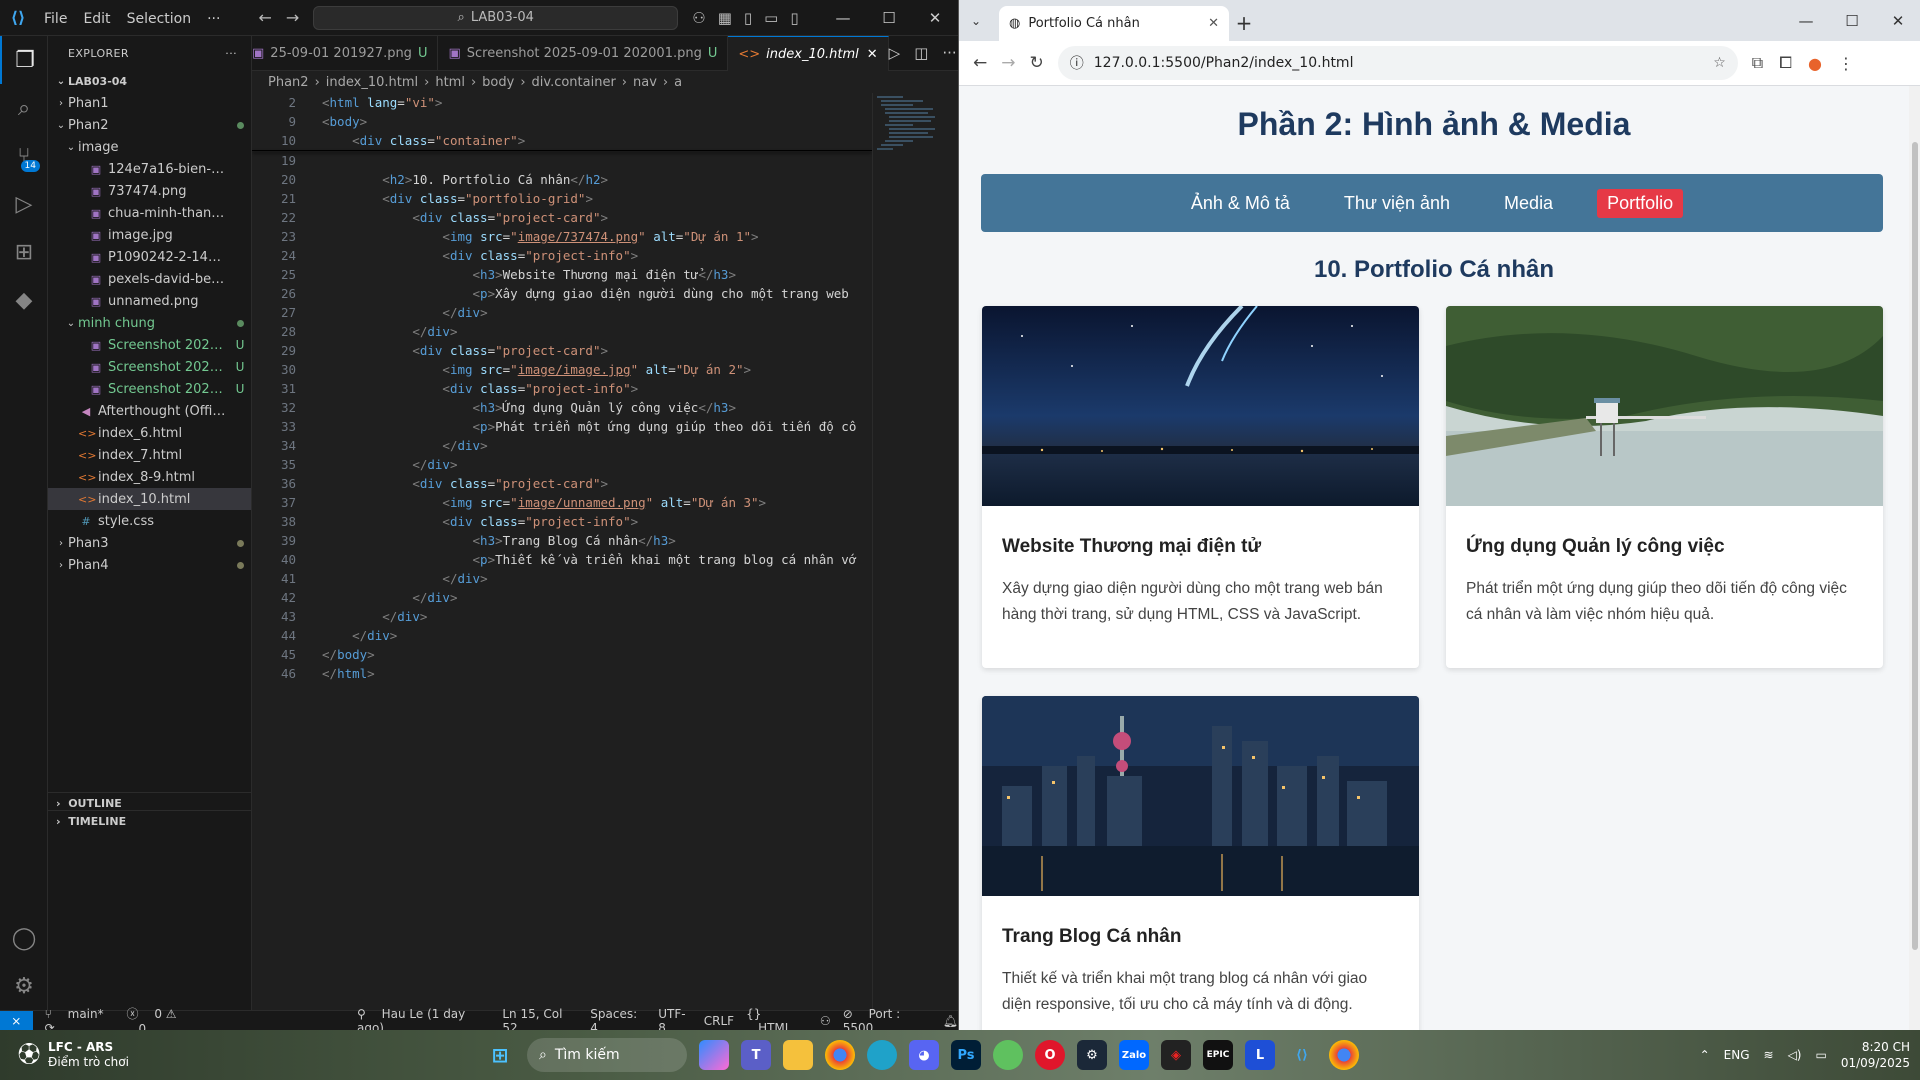 The image size is (1920, 1080). What do you see at coordinates (719, 1021) in the screenshot?
I see `eol: CRLF` at bounding box center [719, 1021].